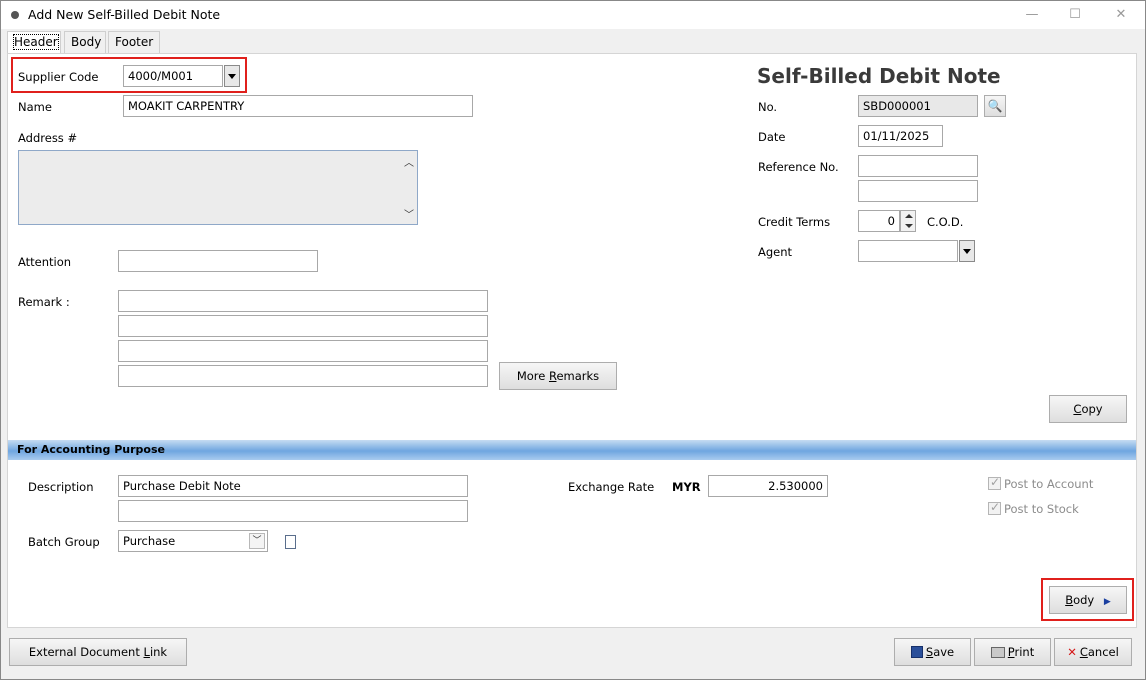 The image size is (1146, 680). What do you see at coordinates (932, 652) in the screenshot?
I see `save-button: Save` at bounding box center [932, 652].